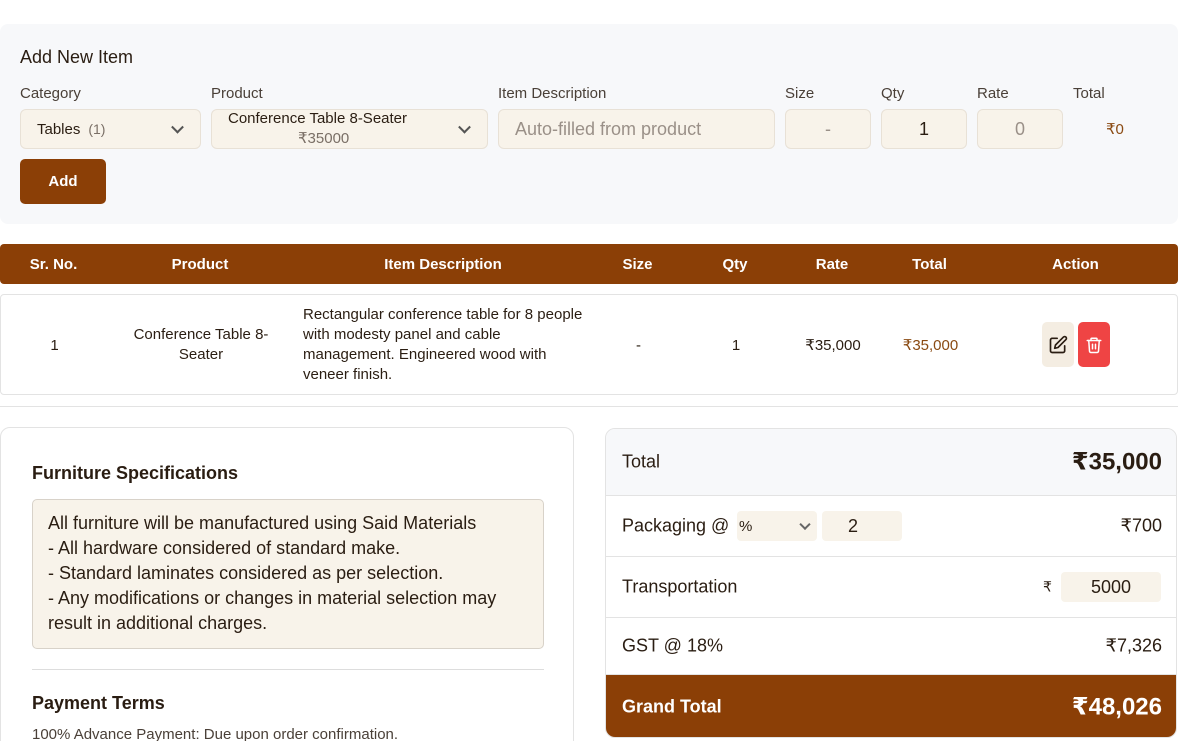 Image resolution: width=1199 pixels, height=741 pixels. What do you see at coordinates (324, 138) in the screenshot?
I see `product-price: ₹35000` at bounding box center [324, 138].